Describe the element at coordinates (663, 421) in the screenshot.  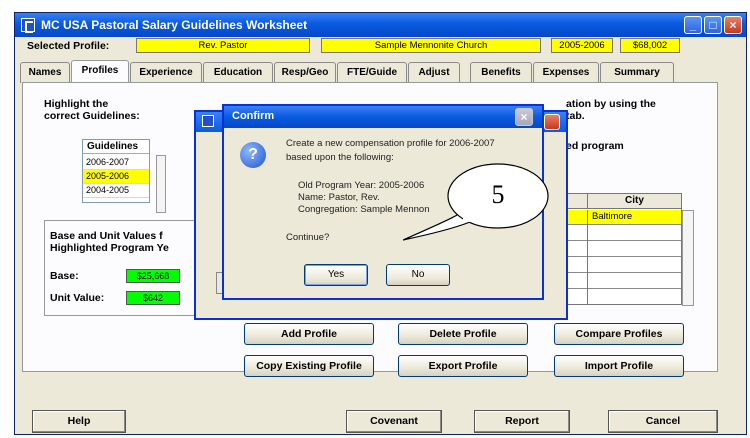
I see `cancel-button: Cancel` at that location.